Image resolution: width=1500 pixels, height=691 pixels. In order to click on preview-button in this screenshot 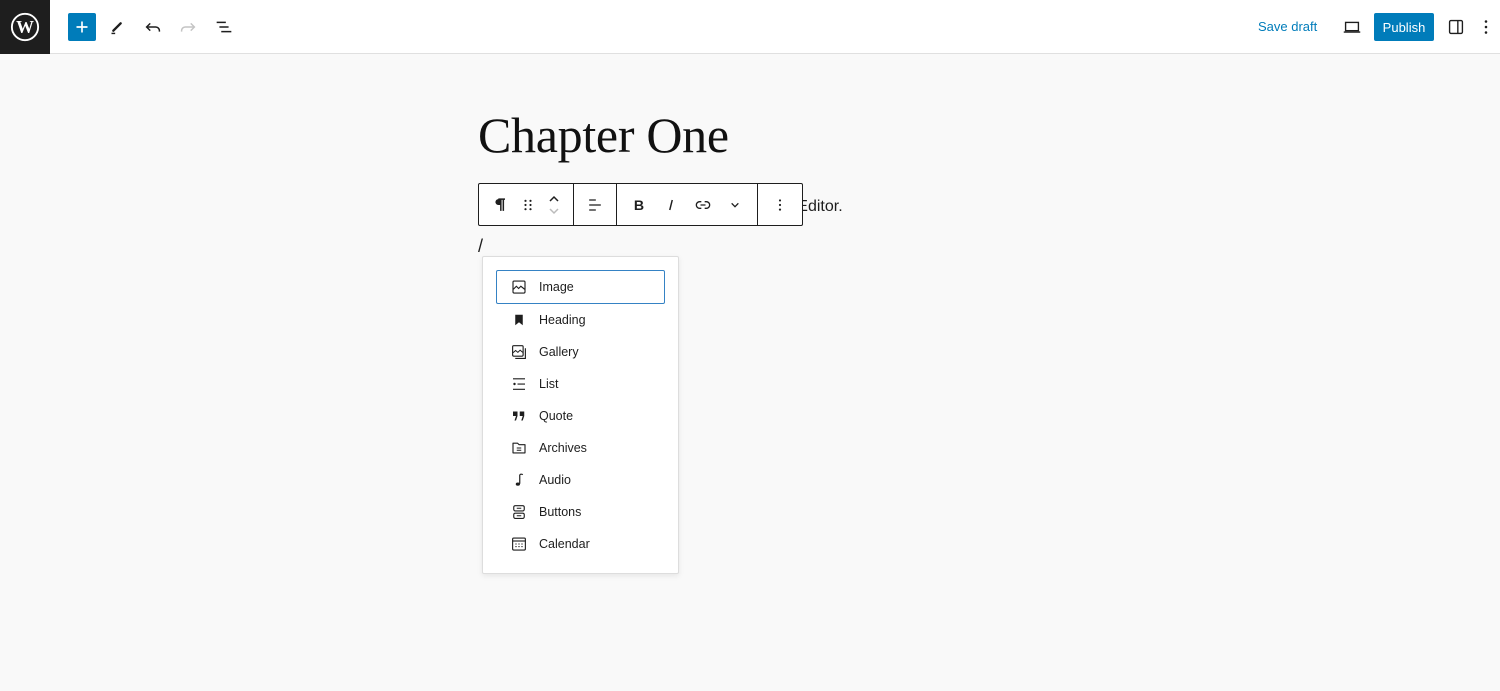, I will do `click(1352, 27)`.